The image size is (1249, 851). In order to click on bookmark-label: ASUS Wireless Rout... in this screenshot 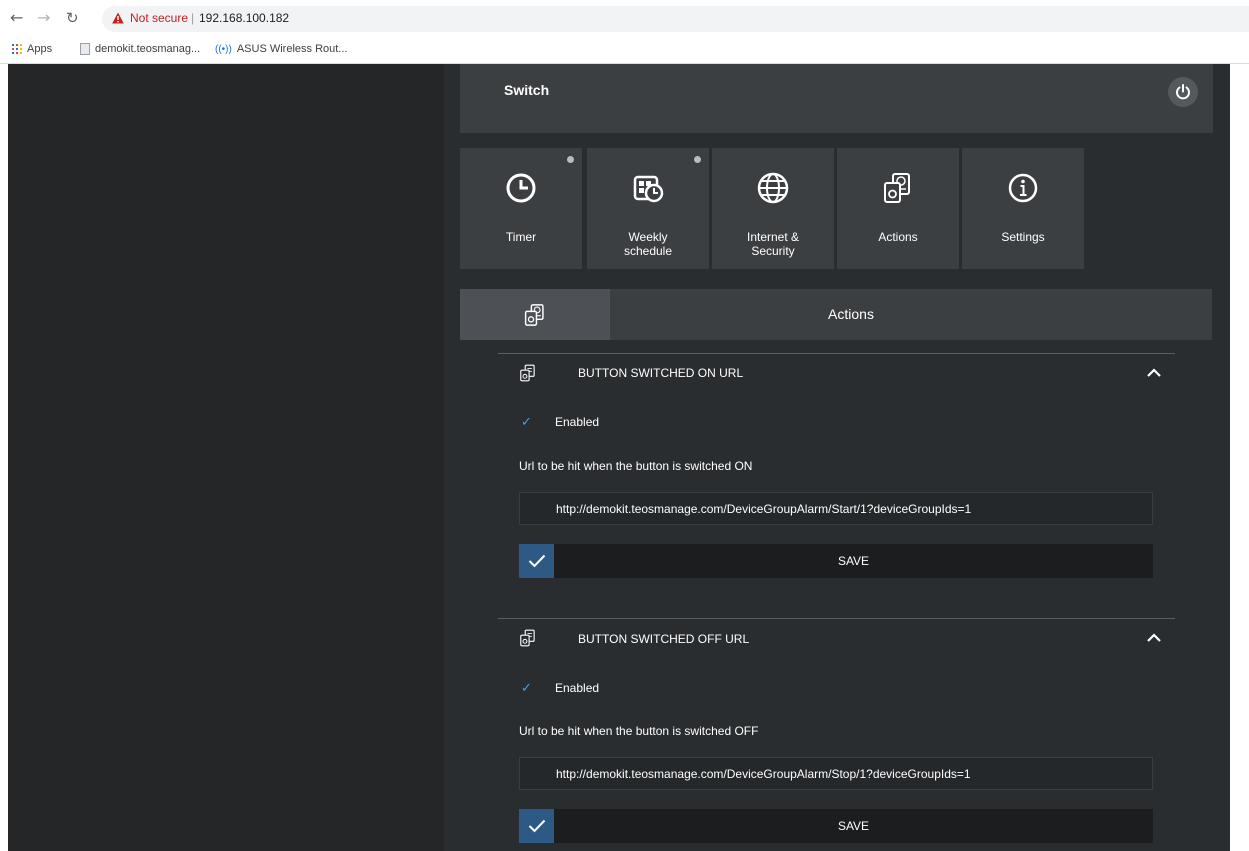, I will do `click(292, 49)`.